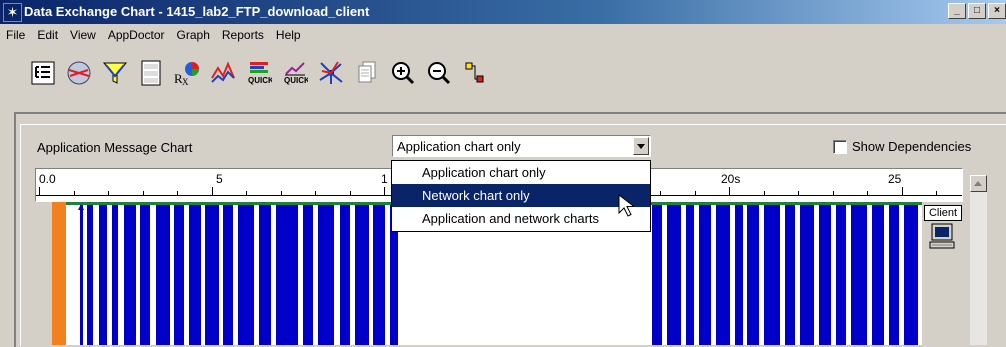  I want to click on zoom-out-icon, so click(439, 73).